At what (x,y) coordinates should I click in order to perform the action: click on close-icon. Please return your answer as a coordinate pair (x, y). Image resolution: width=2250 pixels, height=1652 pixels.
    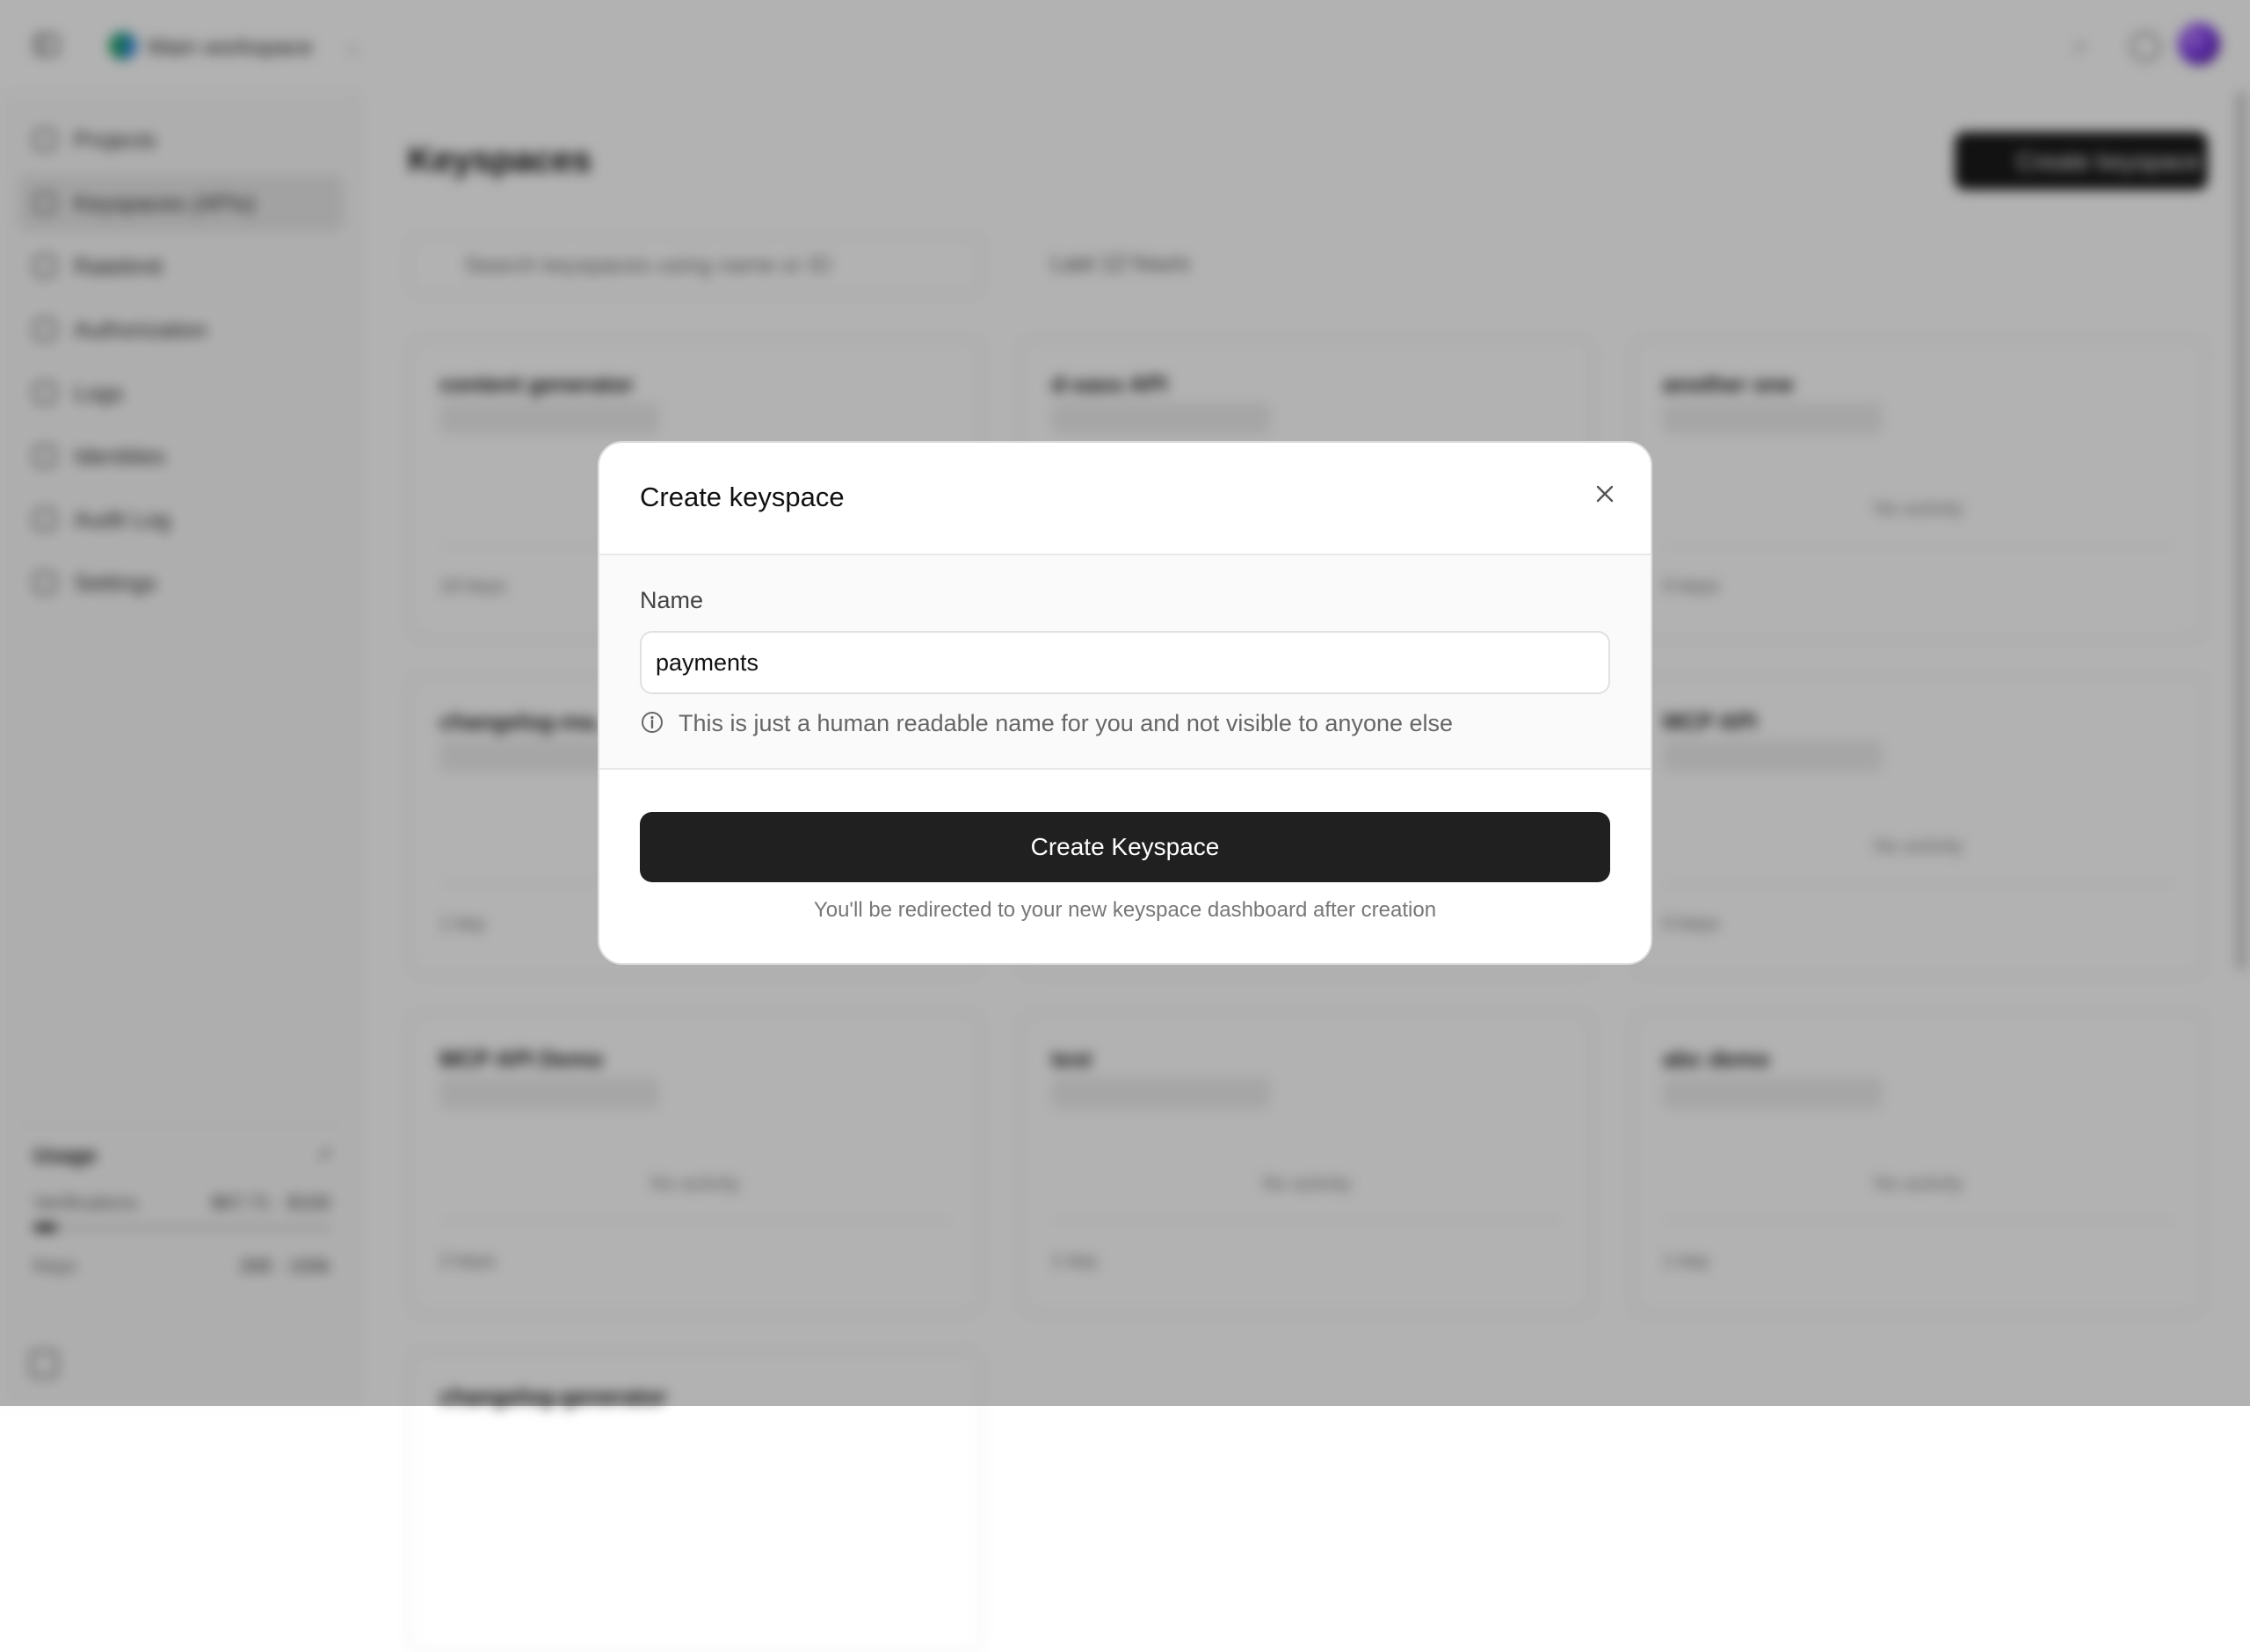
    Looking at the image, I should click on (1605, 494).